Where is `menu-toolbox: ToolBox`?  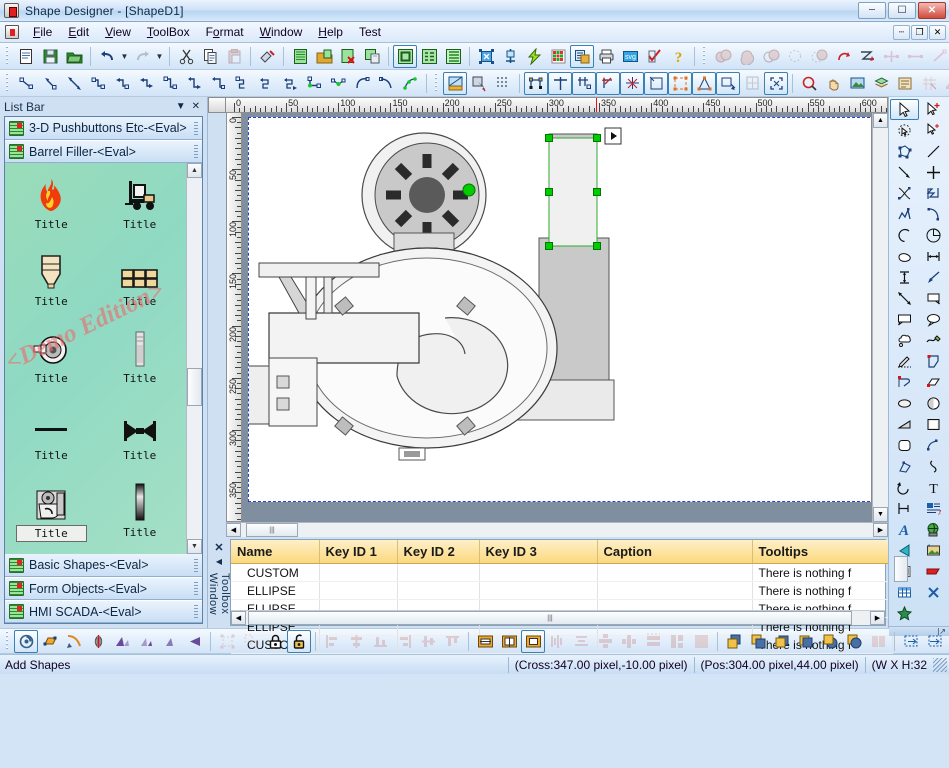
menu-toolbox: ToolBox is located at coordinates (168, 32).